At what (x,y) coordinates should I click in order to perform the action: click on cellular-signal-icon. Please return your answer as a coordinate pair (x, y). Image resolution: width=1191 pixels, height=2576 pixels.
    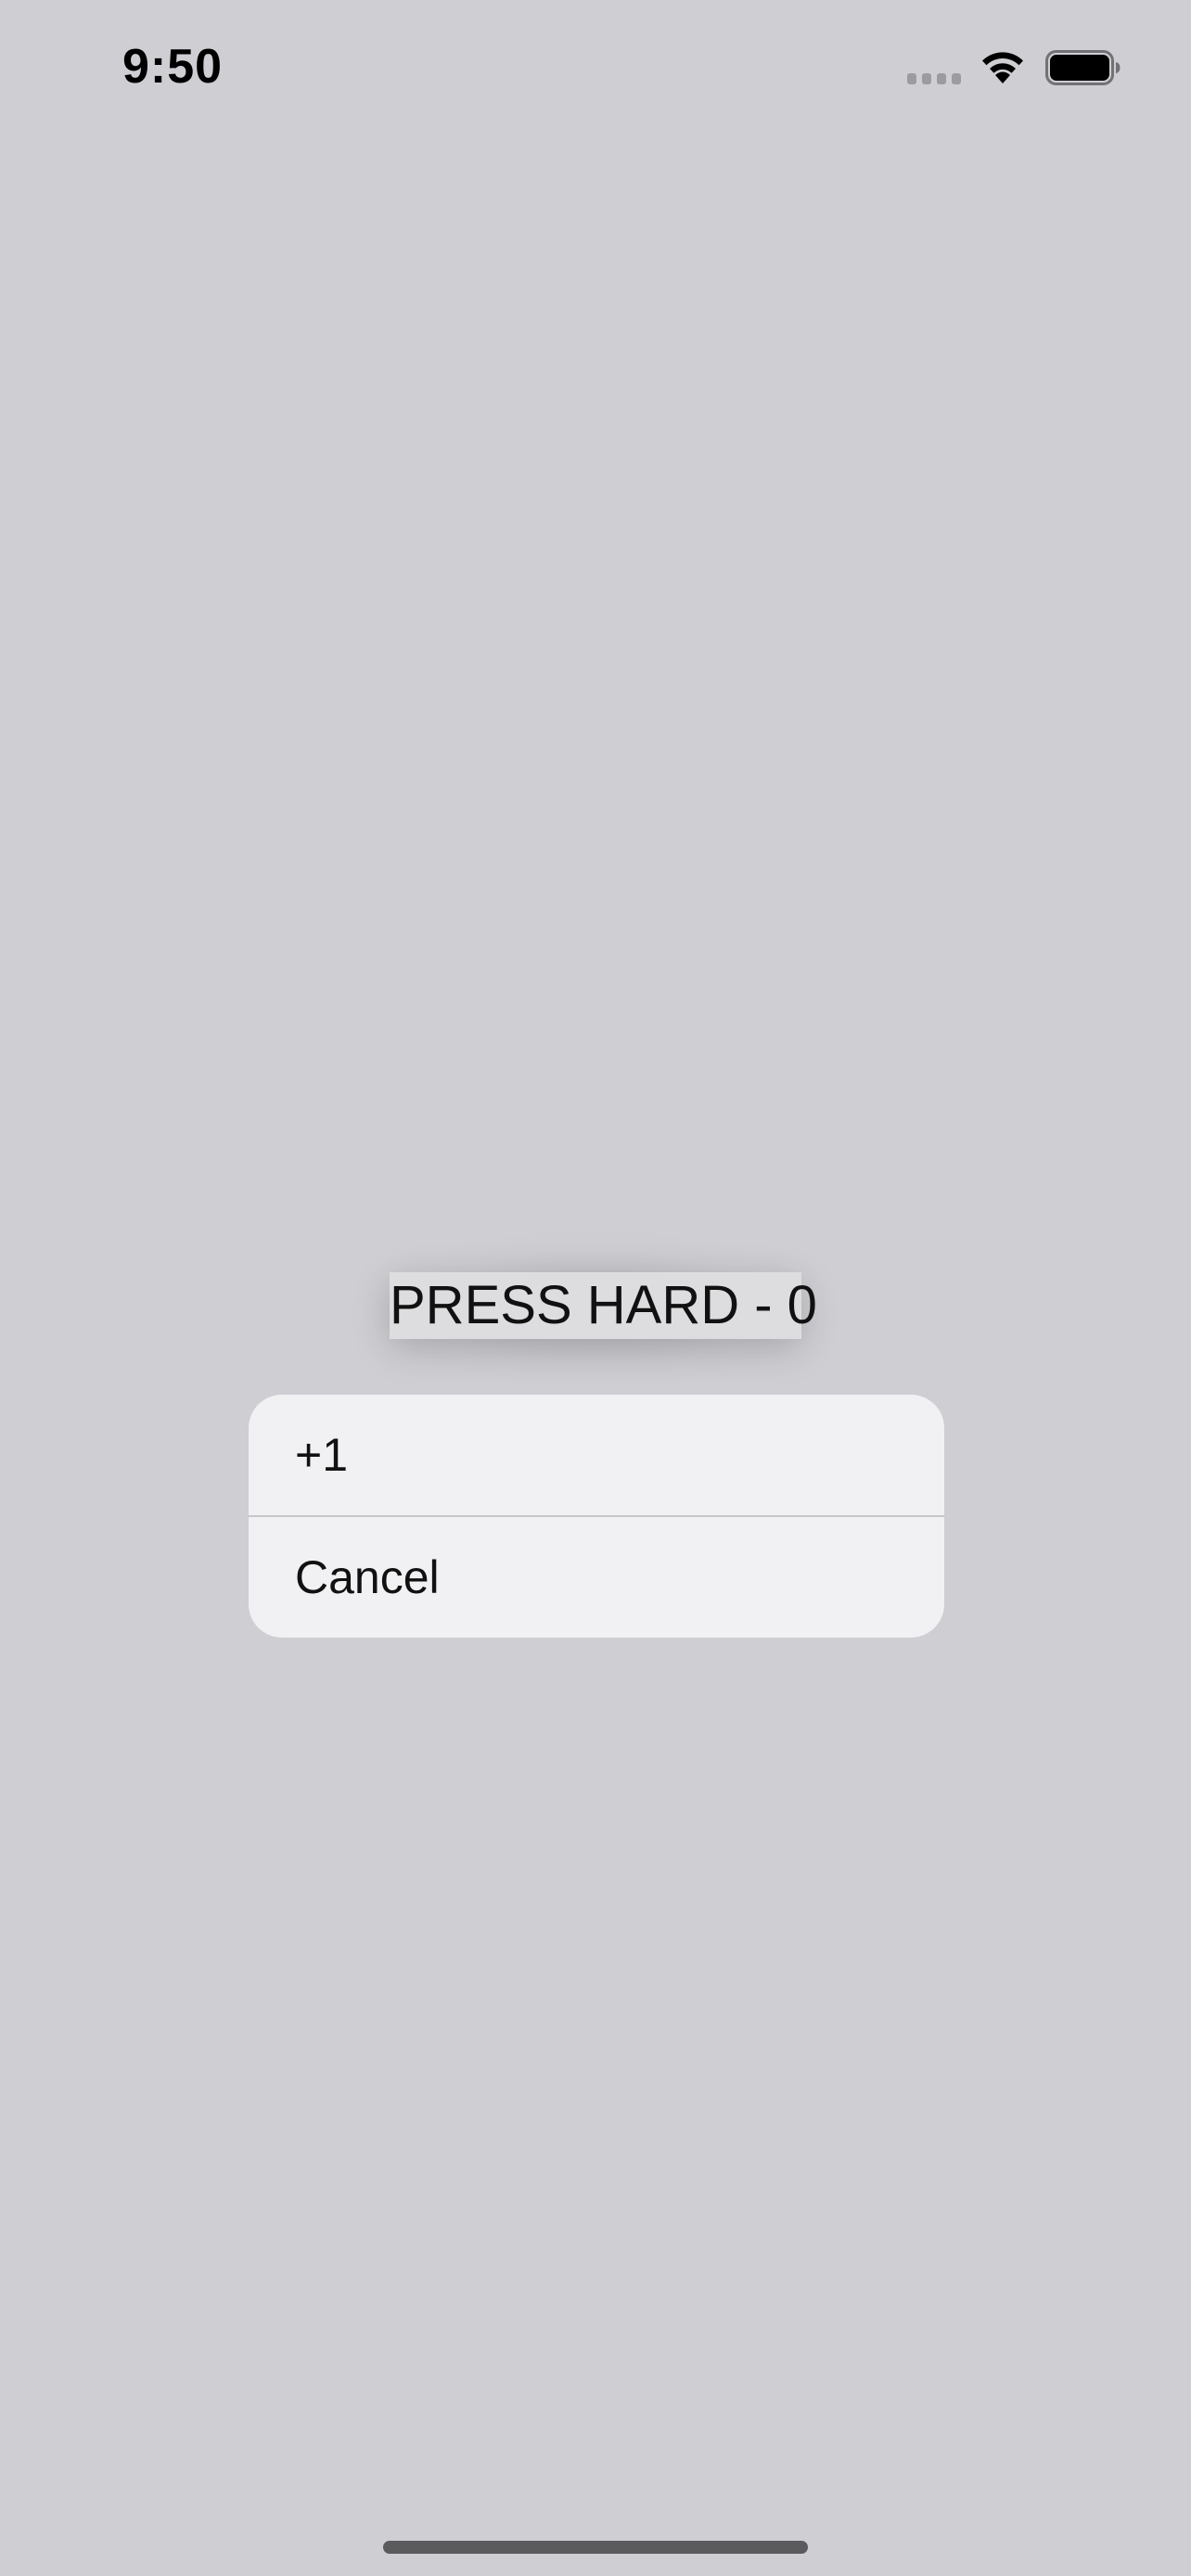
    Looking at the image, I should click on (935, 79).